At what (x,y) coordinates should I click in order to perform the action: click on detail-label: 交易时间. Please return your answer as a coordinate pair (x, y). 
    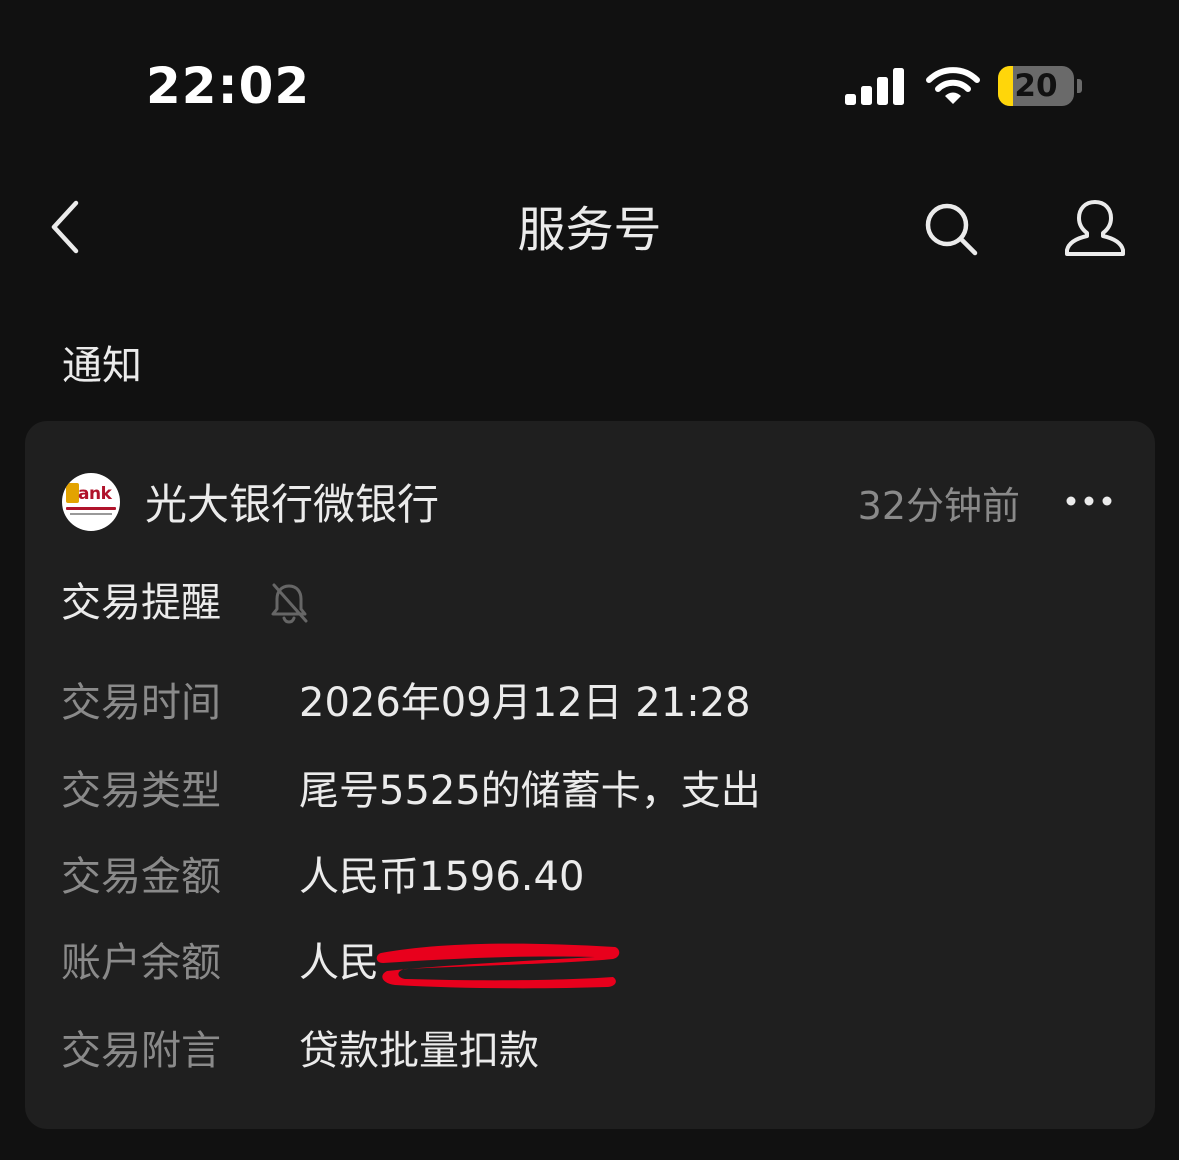
    Looking at the image, I should click on (141, 703).